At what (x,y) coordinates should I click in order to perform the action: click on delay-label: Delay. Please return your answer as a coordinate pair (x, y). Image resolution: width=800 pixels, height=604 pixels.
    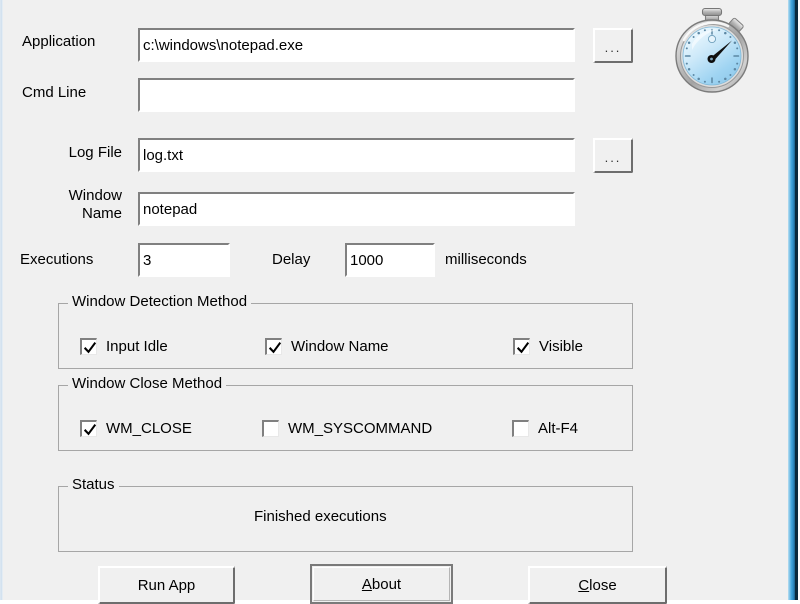
    Looking at the image, I should click on (291, 259).